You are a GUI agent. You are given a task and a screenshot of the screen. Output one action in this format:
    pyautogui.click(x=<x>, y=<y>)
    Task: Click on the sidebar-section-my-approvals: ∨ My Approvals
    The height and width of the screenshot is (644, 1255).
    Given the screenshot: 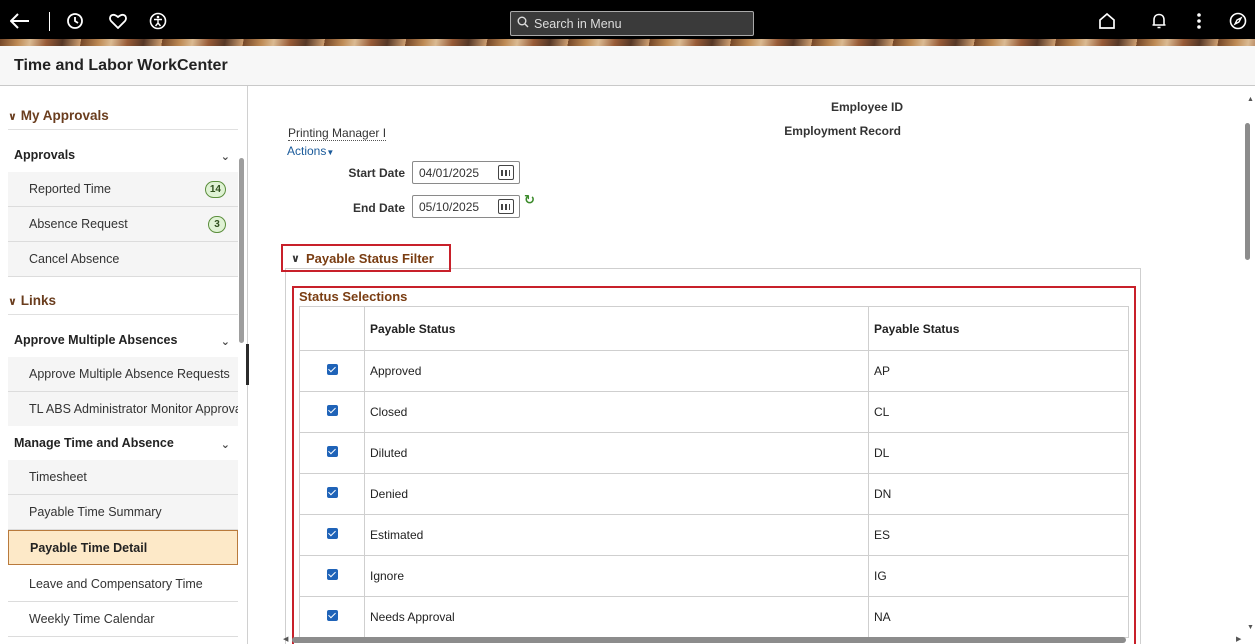 What is the action you would take?
    pyautogui.click(x=123, y=119)
    